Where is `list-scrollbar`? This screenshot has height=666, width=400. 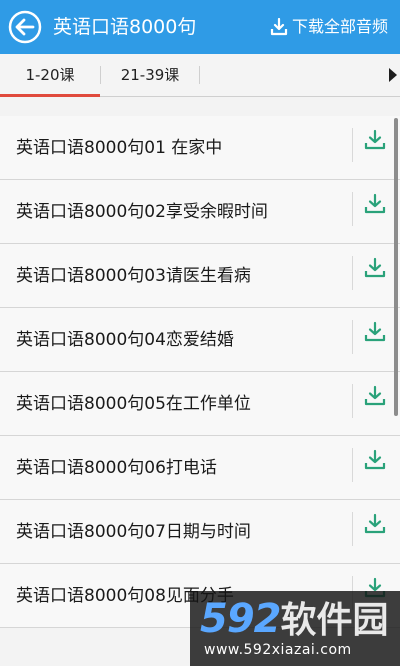
list-scrollbar is located at coordinates (396, 267).